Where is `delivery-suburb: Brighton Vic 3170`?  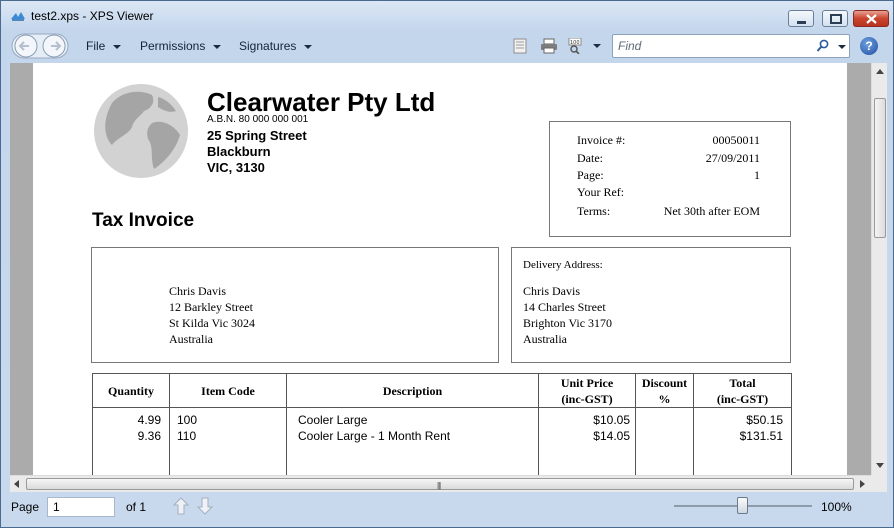 delivery-suburb: Brighton Vic 3170 is located at coordinates (568, 323).